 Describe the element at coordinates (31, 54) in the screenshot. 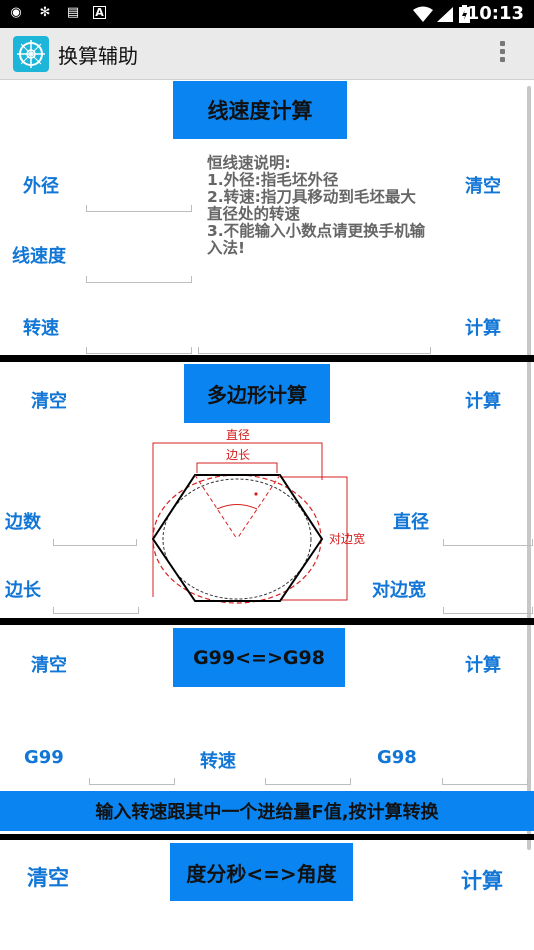

I see `app-compass-icon` at that location.